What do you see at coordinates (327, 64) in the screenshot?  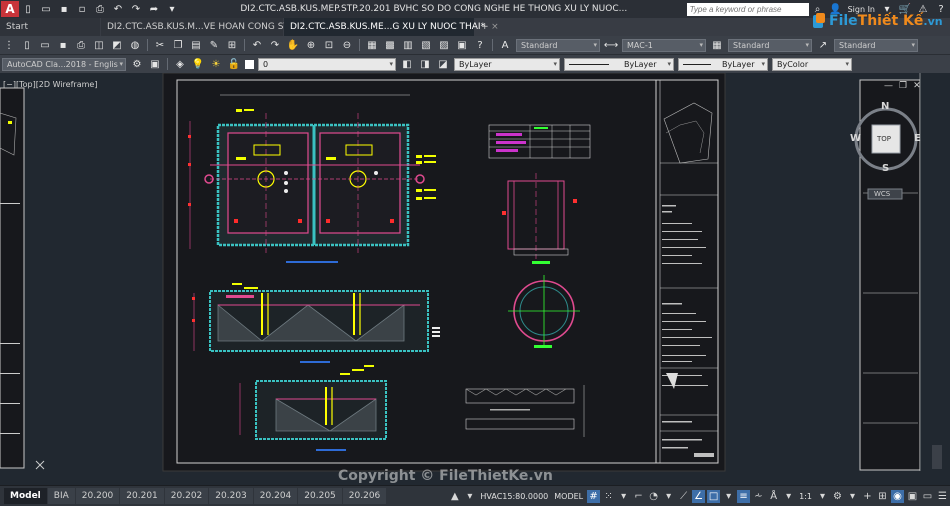 I see `layer-select: 0 ▾` at bounding box center [327, 64].